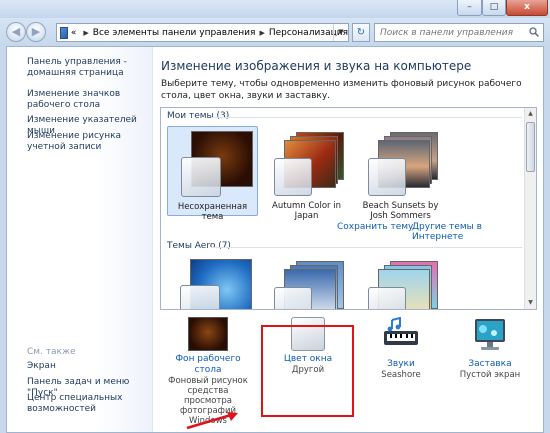  What do you see at coordinates (530, 303) in the screenshot?
I see `scroll-down-icon: ▼` at bounding box center [530, 303].